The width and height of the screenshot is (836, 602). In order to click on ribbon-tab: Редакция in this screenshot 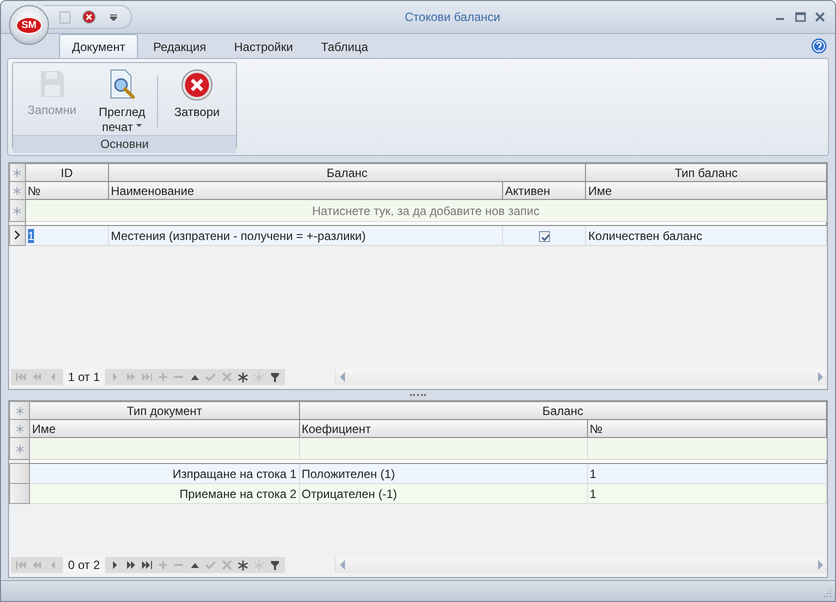, I will do `click(180, 46)`.